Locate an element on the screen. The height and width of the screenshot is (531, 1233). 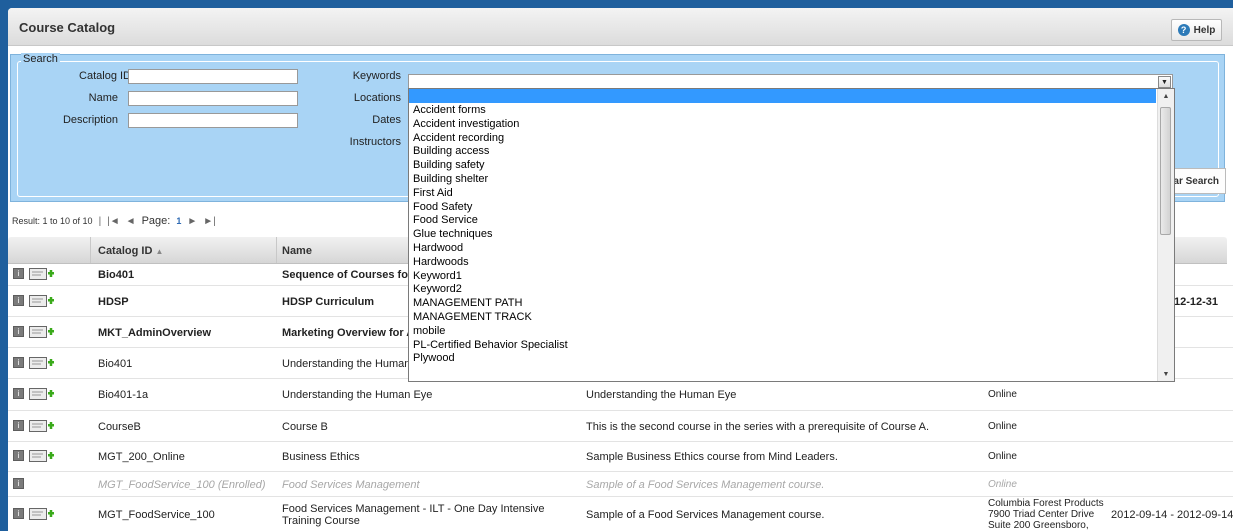
keywords-scrollbar: ▲ ▼ is located at coordinates (1165, 235).